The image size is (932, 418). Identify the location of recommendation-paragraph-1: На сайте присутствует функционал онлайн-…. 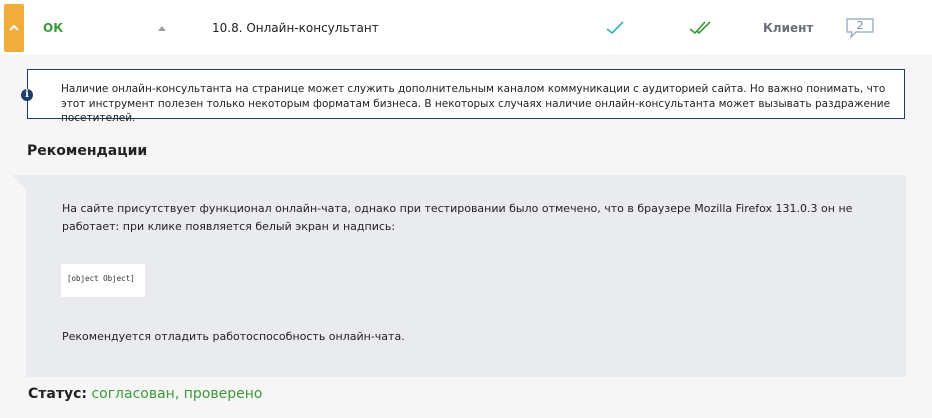
(457, 217).